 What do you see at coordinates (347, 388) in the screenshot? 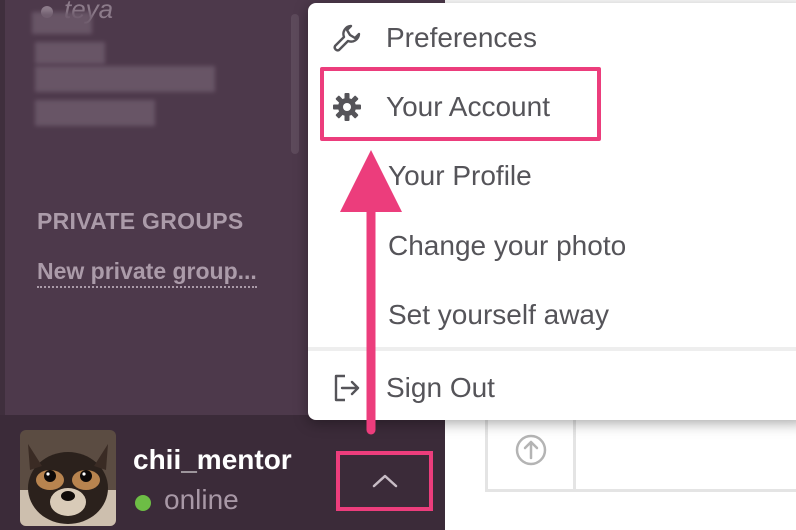
I see `sign-out-icon` at bounding box center [347, 388].